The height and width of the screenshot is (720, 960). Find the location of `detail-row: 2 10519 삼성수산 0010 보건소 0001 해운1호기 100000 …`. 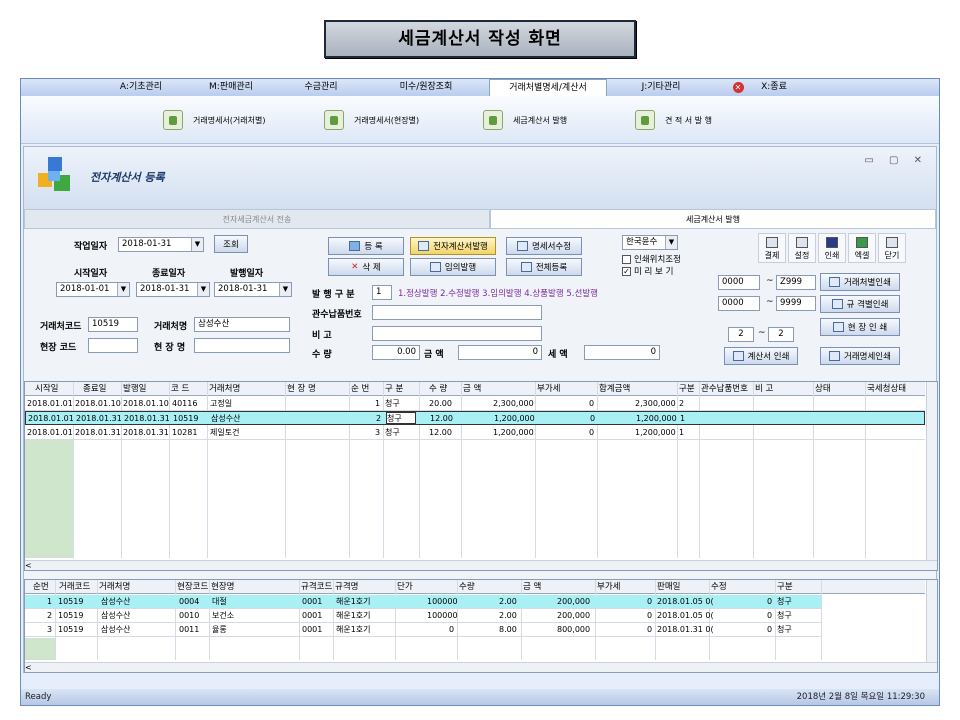

detail-row: 2 10519 삼성수산 0010 보건소 0001 해운1호기 100000 … is located at coordinates (423, 616).